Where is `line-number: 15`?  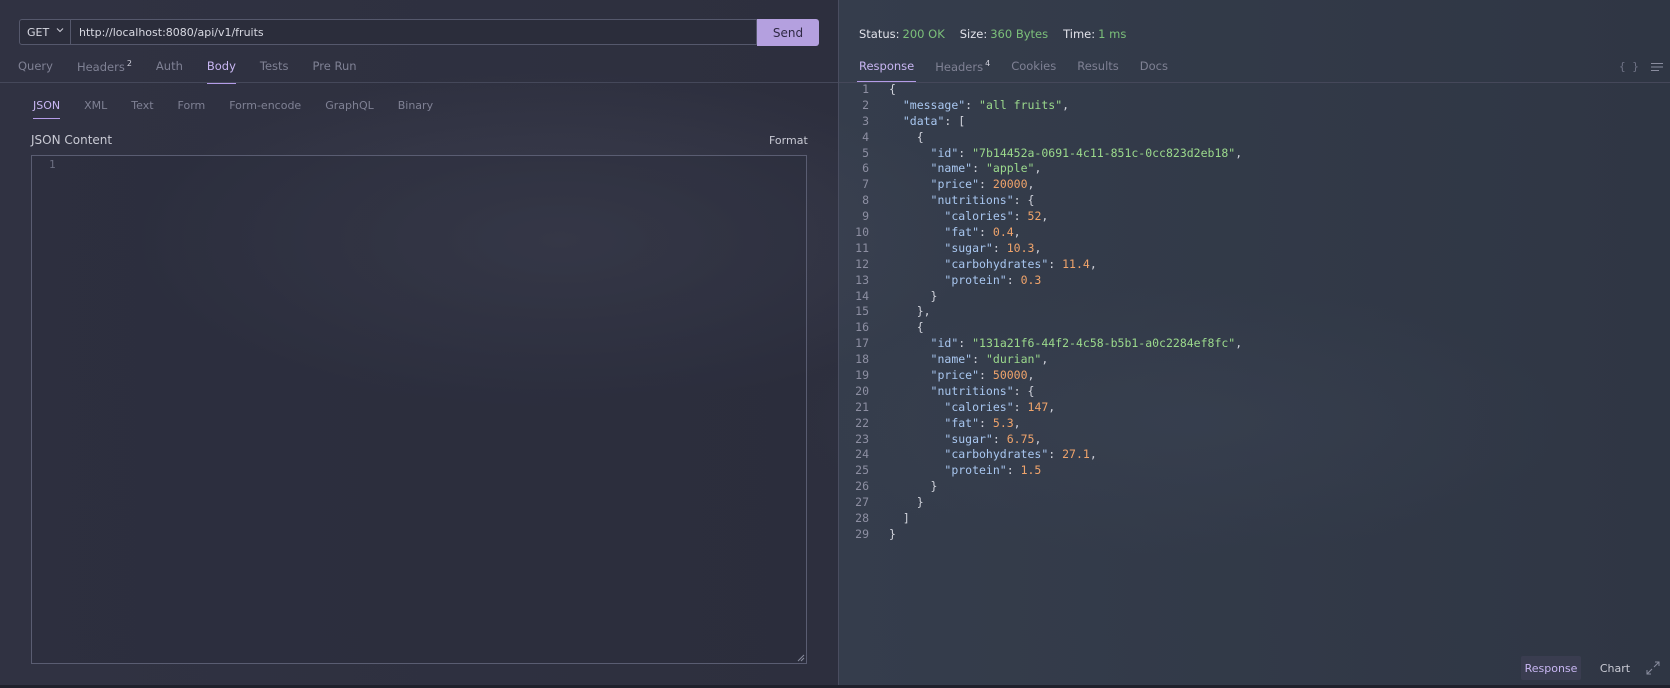 line-number: 15 is located at coordinates (862, 311).